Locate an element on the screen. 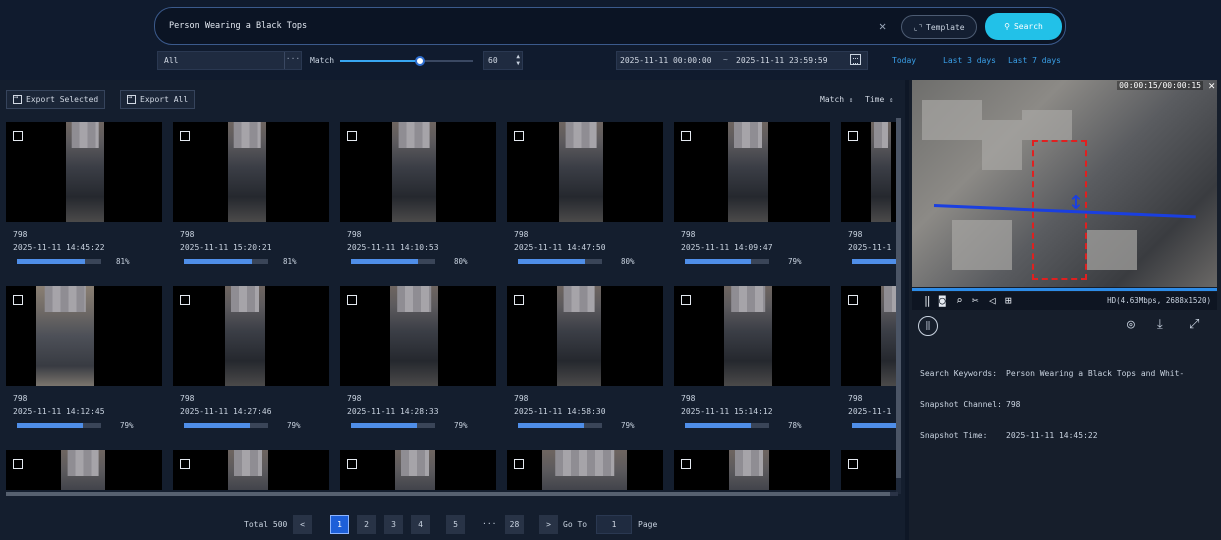 This screenshot has height=540, width=1221. export-all-button: Export All is located at coordinates (158, 99).